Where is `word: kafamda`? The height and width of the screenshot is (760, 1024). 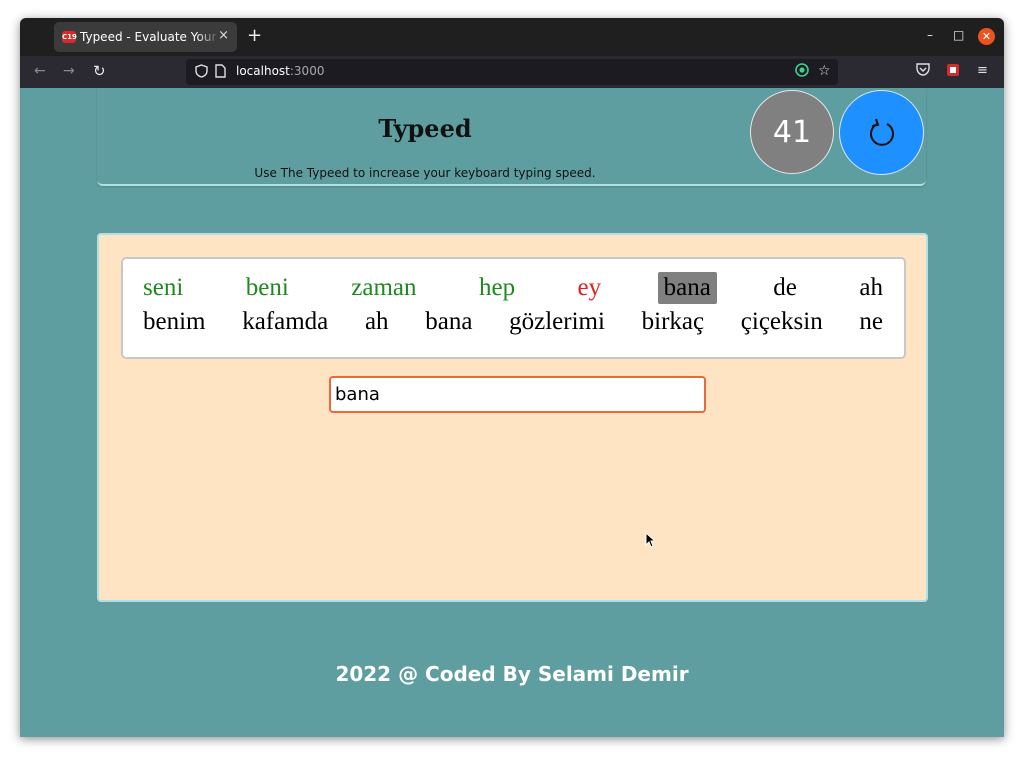
word: kafamda is located at coordinates (285, 321).